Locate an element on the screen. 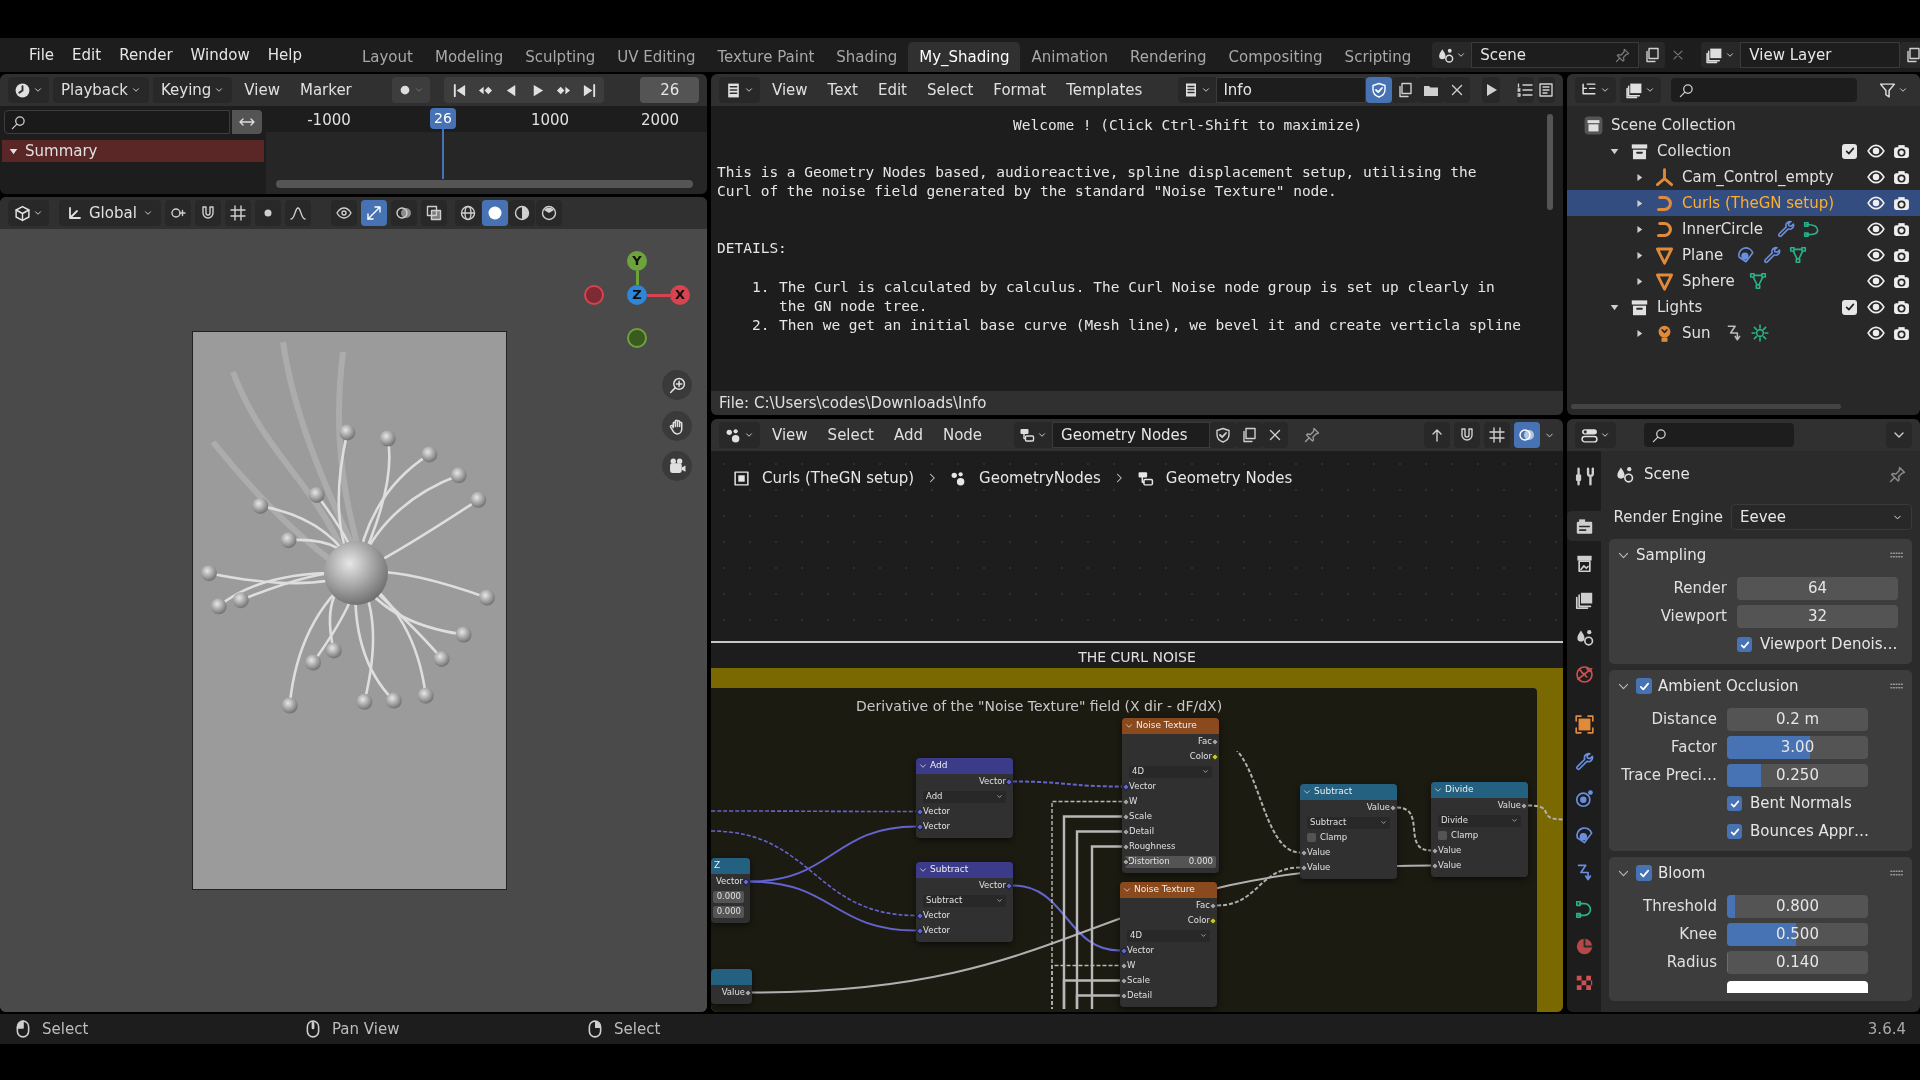 This screenshot has width=1920, height=1080. outliner-row: Lights is located at coordinates (1743, 307).